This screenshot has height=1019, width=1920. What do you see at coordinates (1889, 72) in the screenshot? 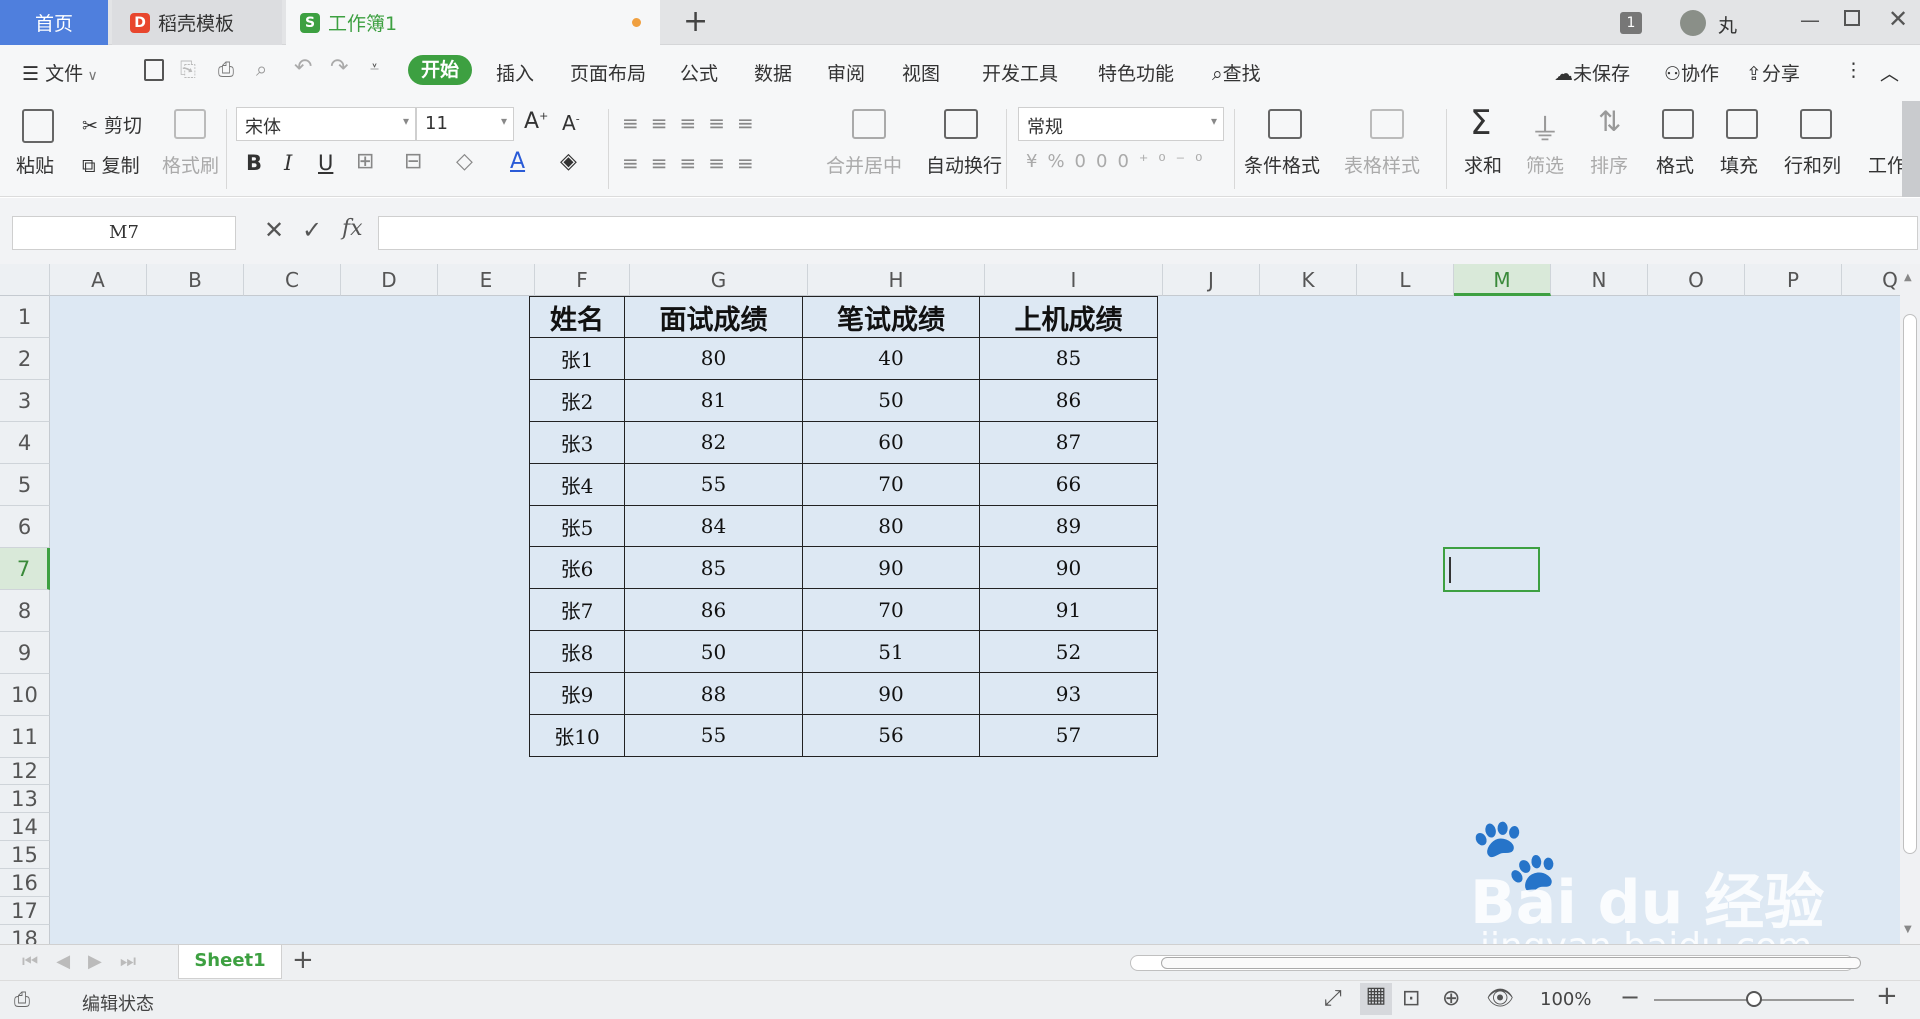
I see `collapse-ribbon-icon: ︿` at bounding box center [1889, 72].